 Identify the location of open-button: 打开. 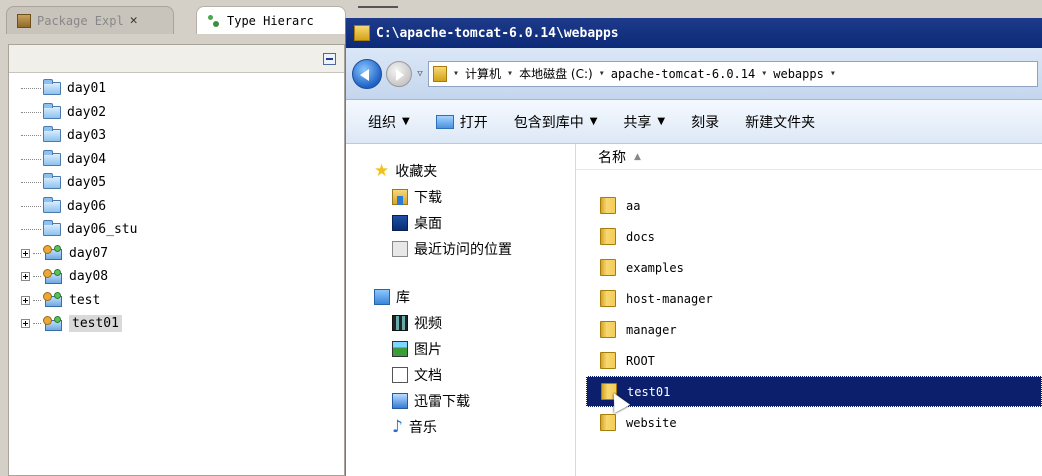
(461, 122).